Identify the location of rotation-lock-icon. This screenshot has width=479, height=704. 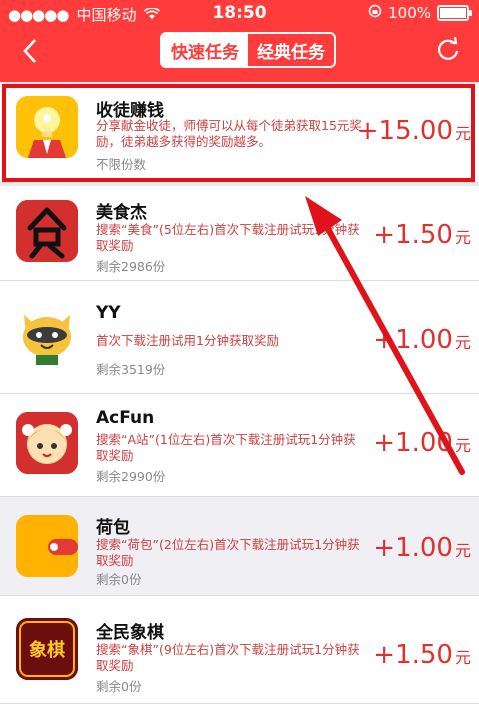
(375, 13).